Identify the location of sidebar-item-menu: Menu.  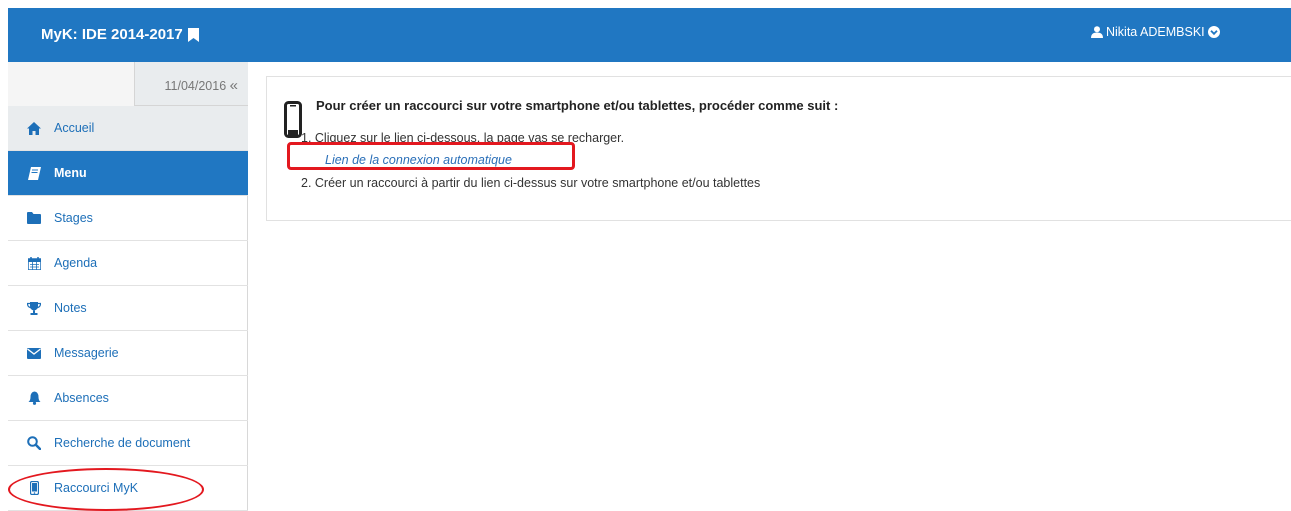
(128, 173).